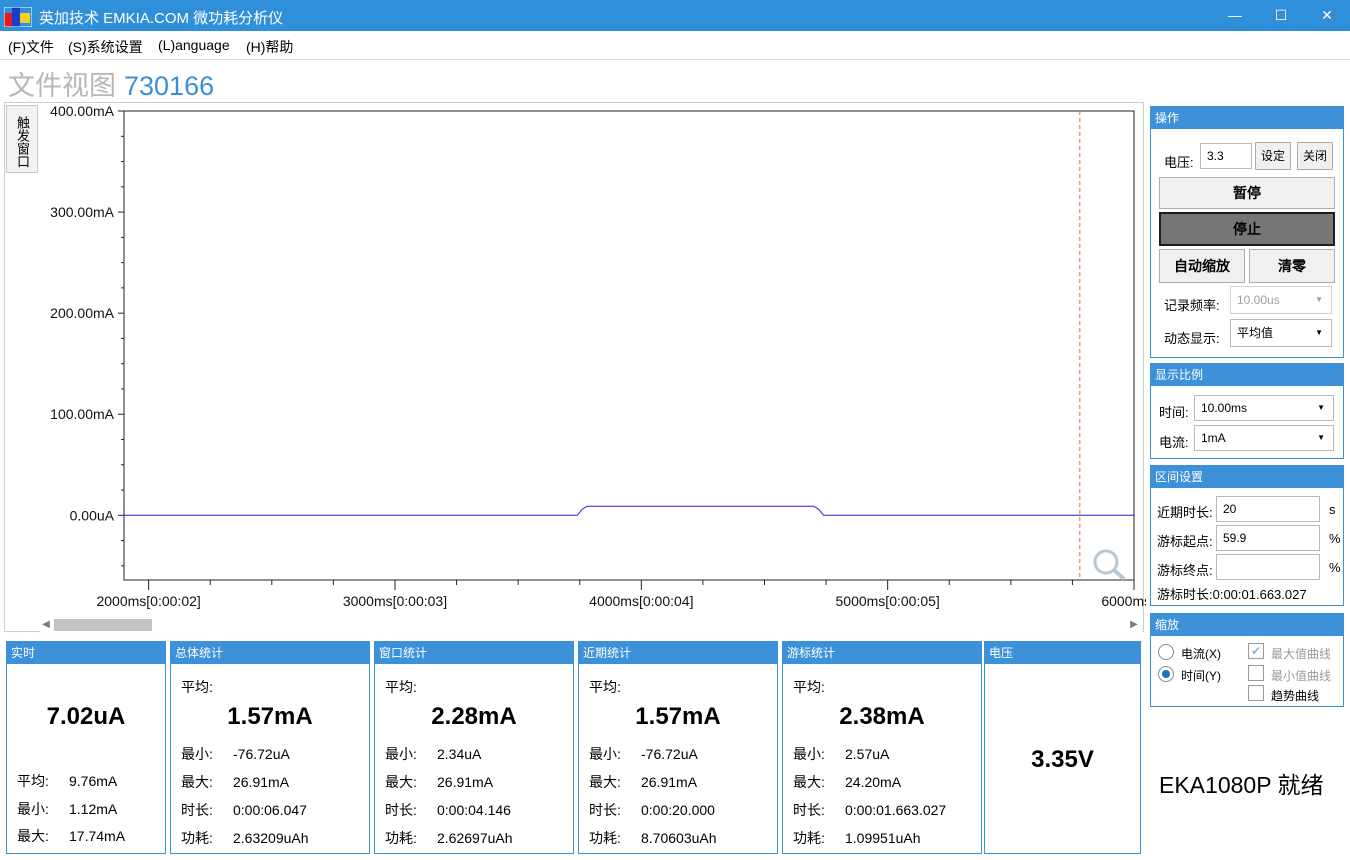 Image resolution: width=1350 pixels, height=860 pixels. Describe the element at coordinates (1335, 538) in the screenshot. I see `cursor-start-unit: %` at that location.